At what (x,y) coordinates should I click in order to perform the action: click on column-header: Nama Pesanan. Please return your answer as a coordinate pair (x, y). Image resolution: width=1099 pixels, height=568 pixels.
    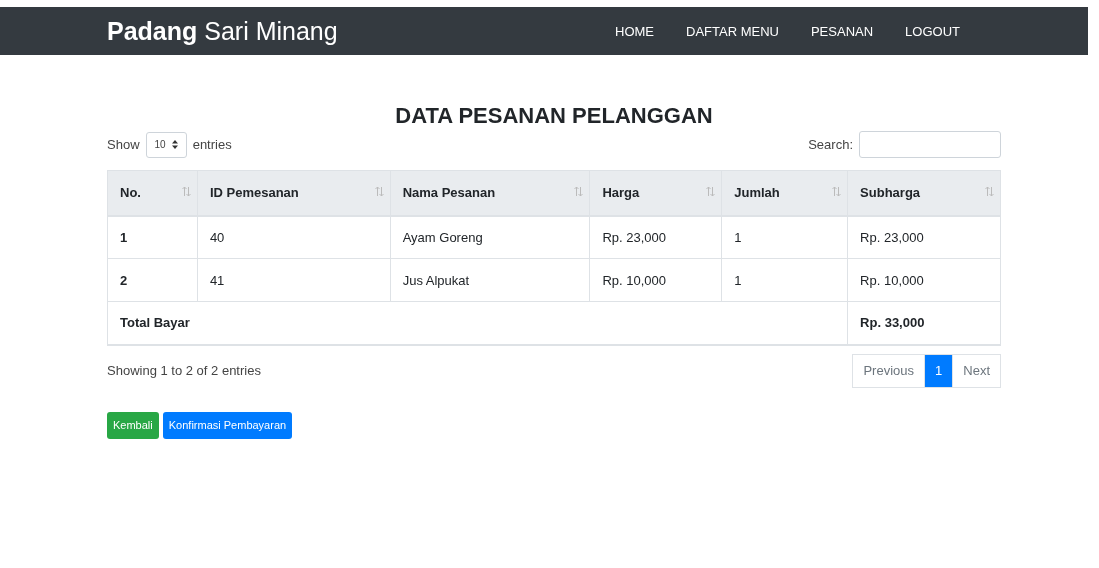
    Looking at the image, I should click on (490, 193).